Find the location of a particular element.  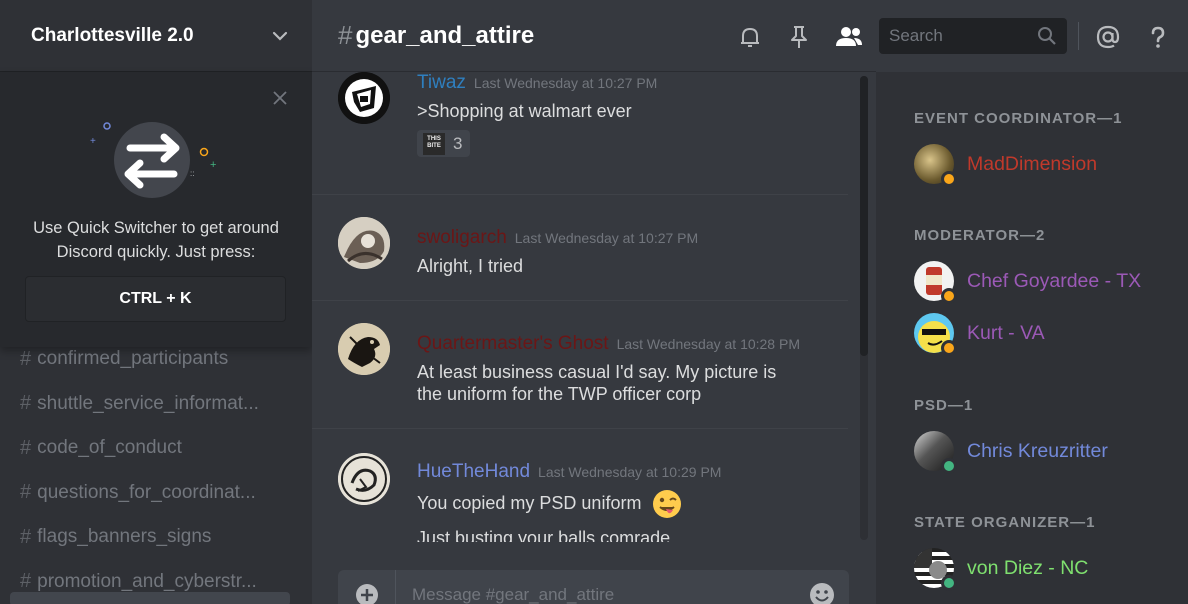

role-header: MODERATOR—2 is located at coordinates (980, 235).